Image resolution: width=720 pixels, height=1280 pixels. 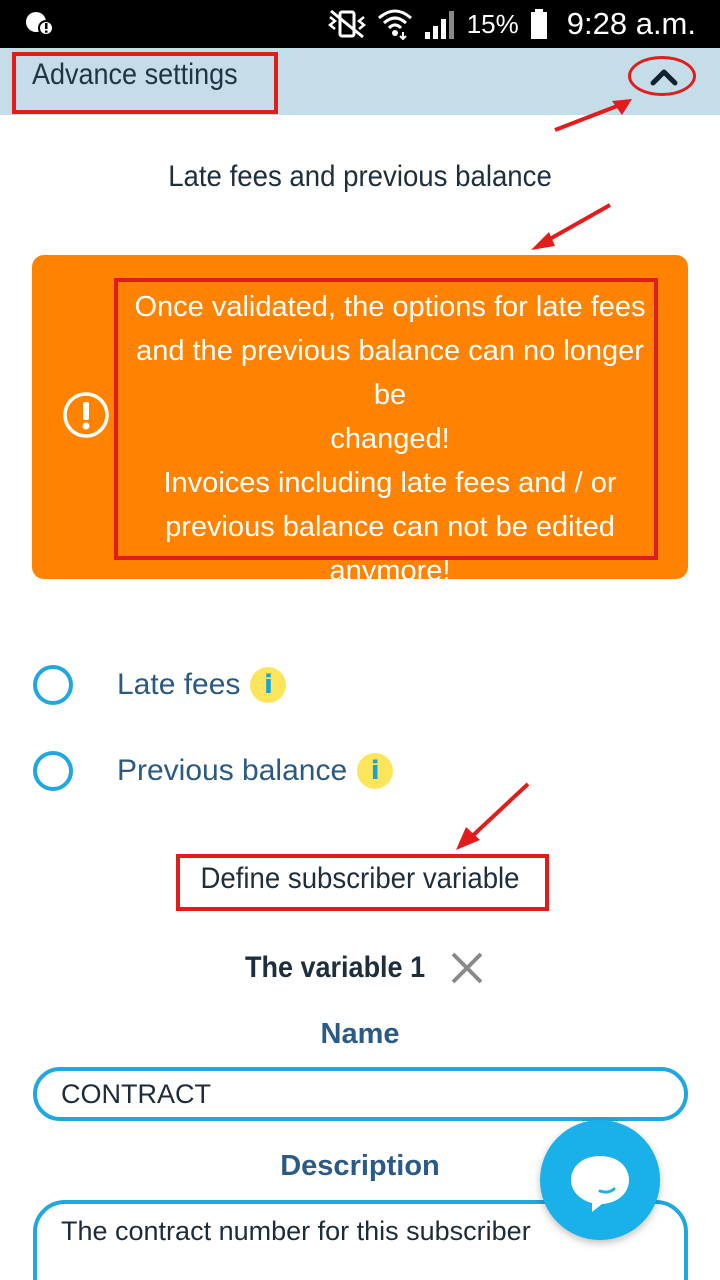 I want to click on annotation-arrow-warning, so click(x=571, y=226).